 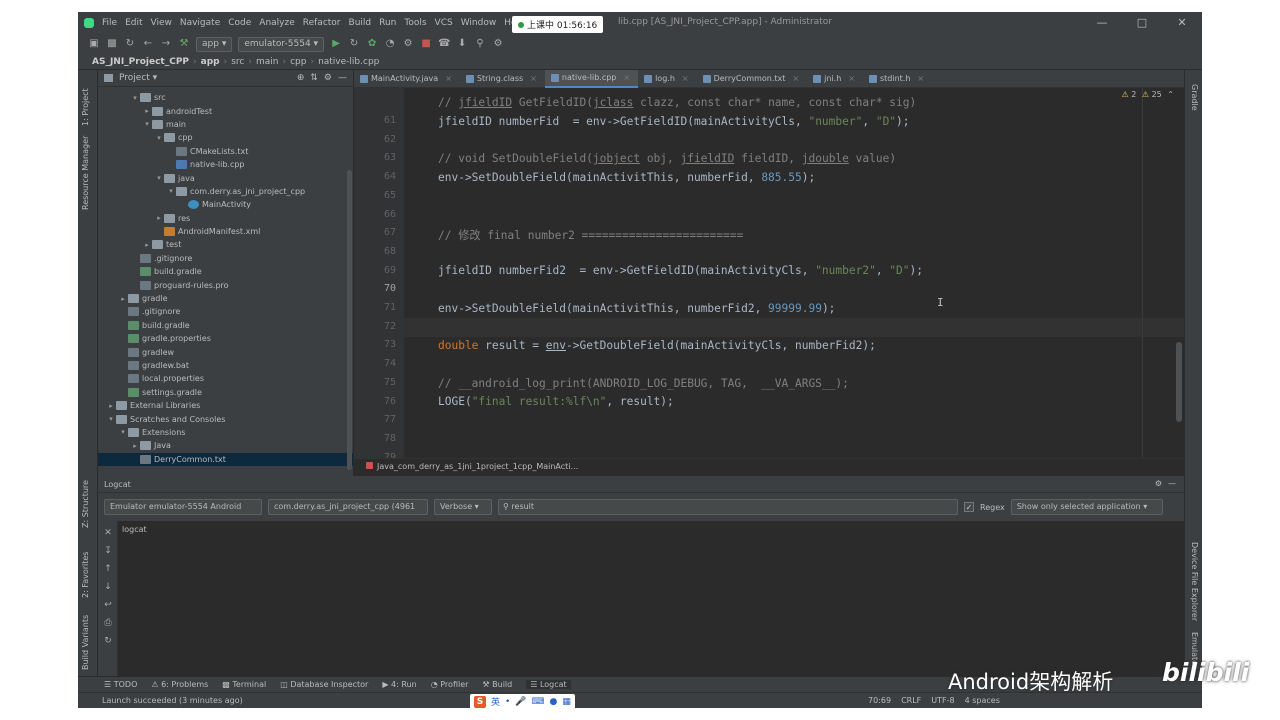 I want to click on save-all-icon: ▩, so click(x=112, y=44).